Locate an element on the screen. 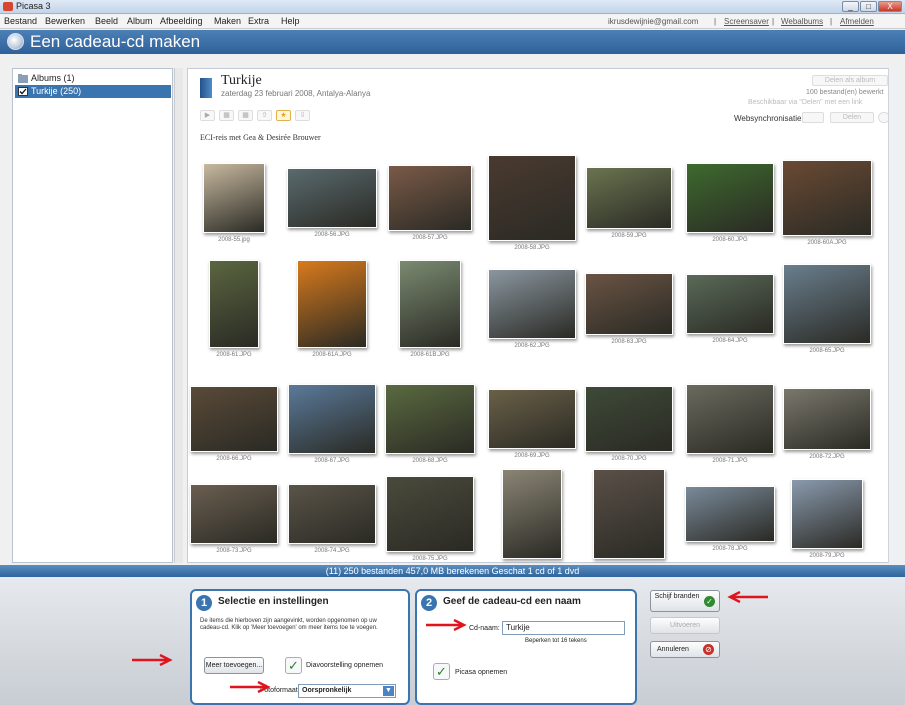 The image size is (905, 705). play-slideshow-button: ▶ is located at coordinates (207, 115).